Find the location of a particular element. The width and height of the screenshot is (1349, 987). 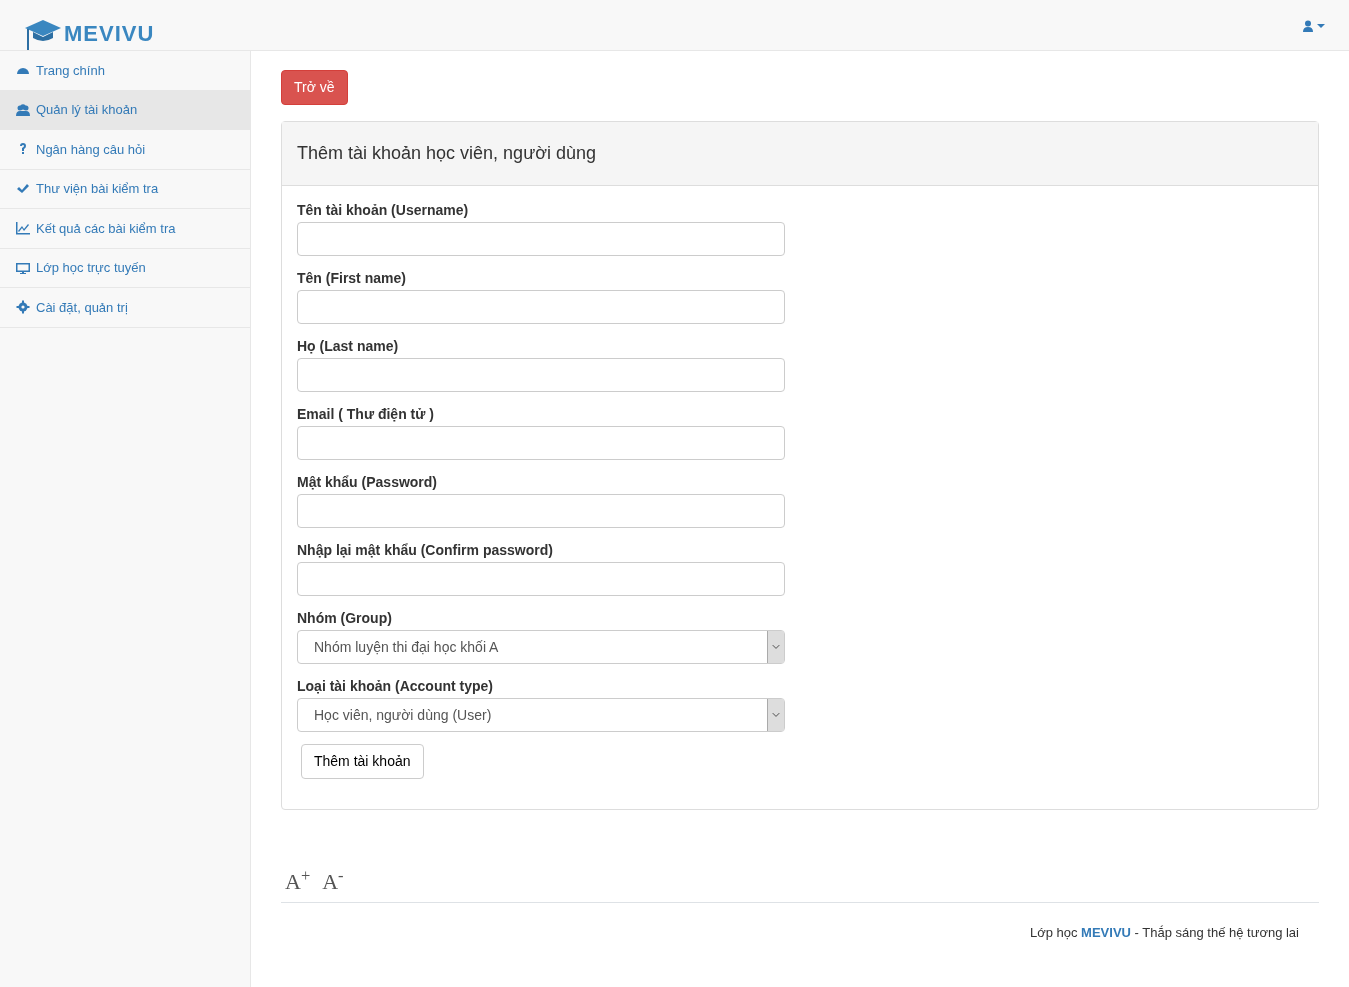

field-label: Họ (Last name) is located at coordinates (348, 346).